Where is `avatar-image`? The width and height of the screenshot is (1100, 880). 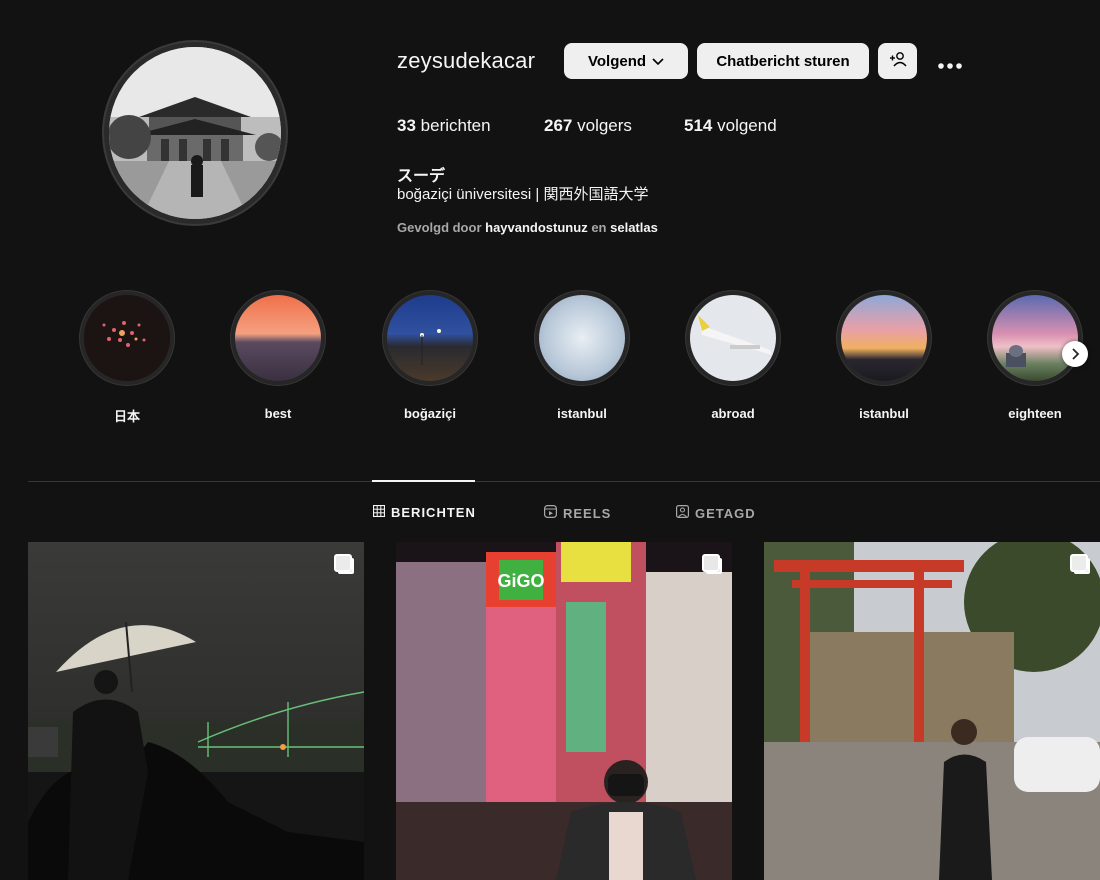 avatar-image is located at coordinates (195, 133).